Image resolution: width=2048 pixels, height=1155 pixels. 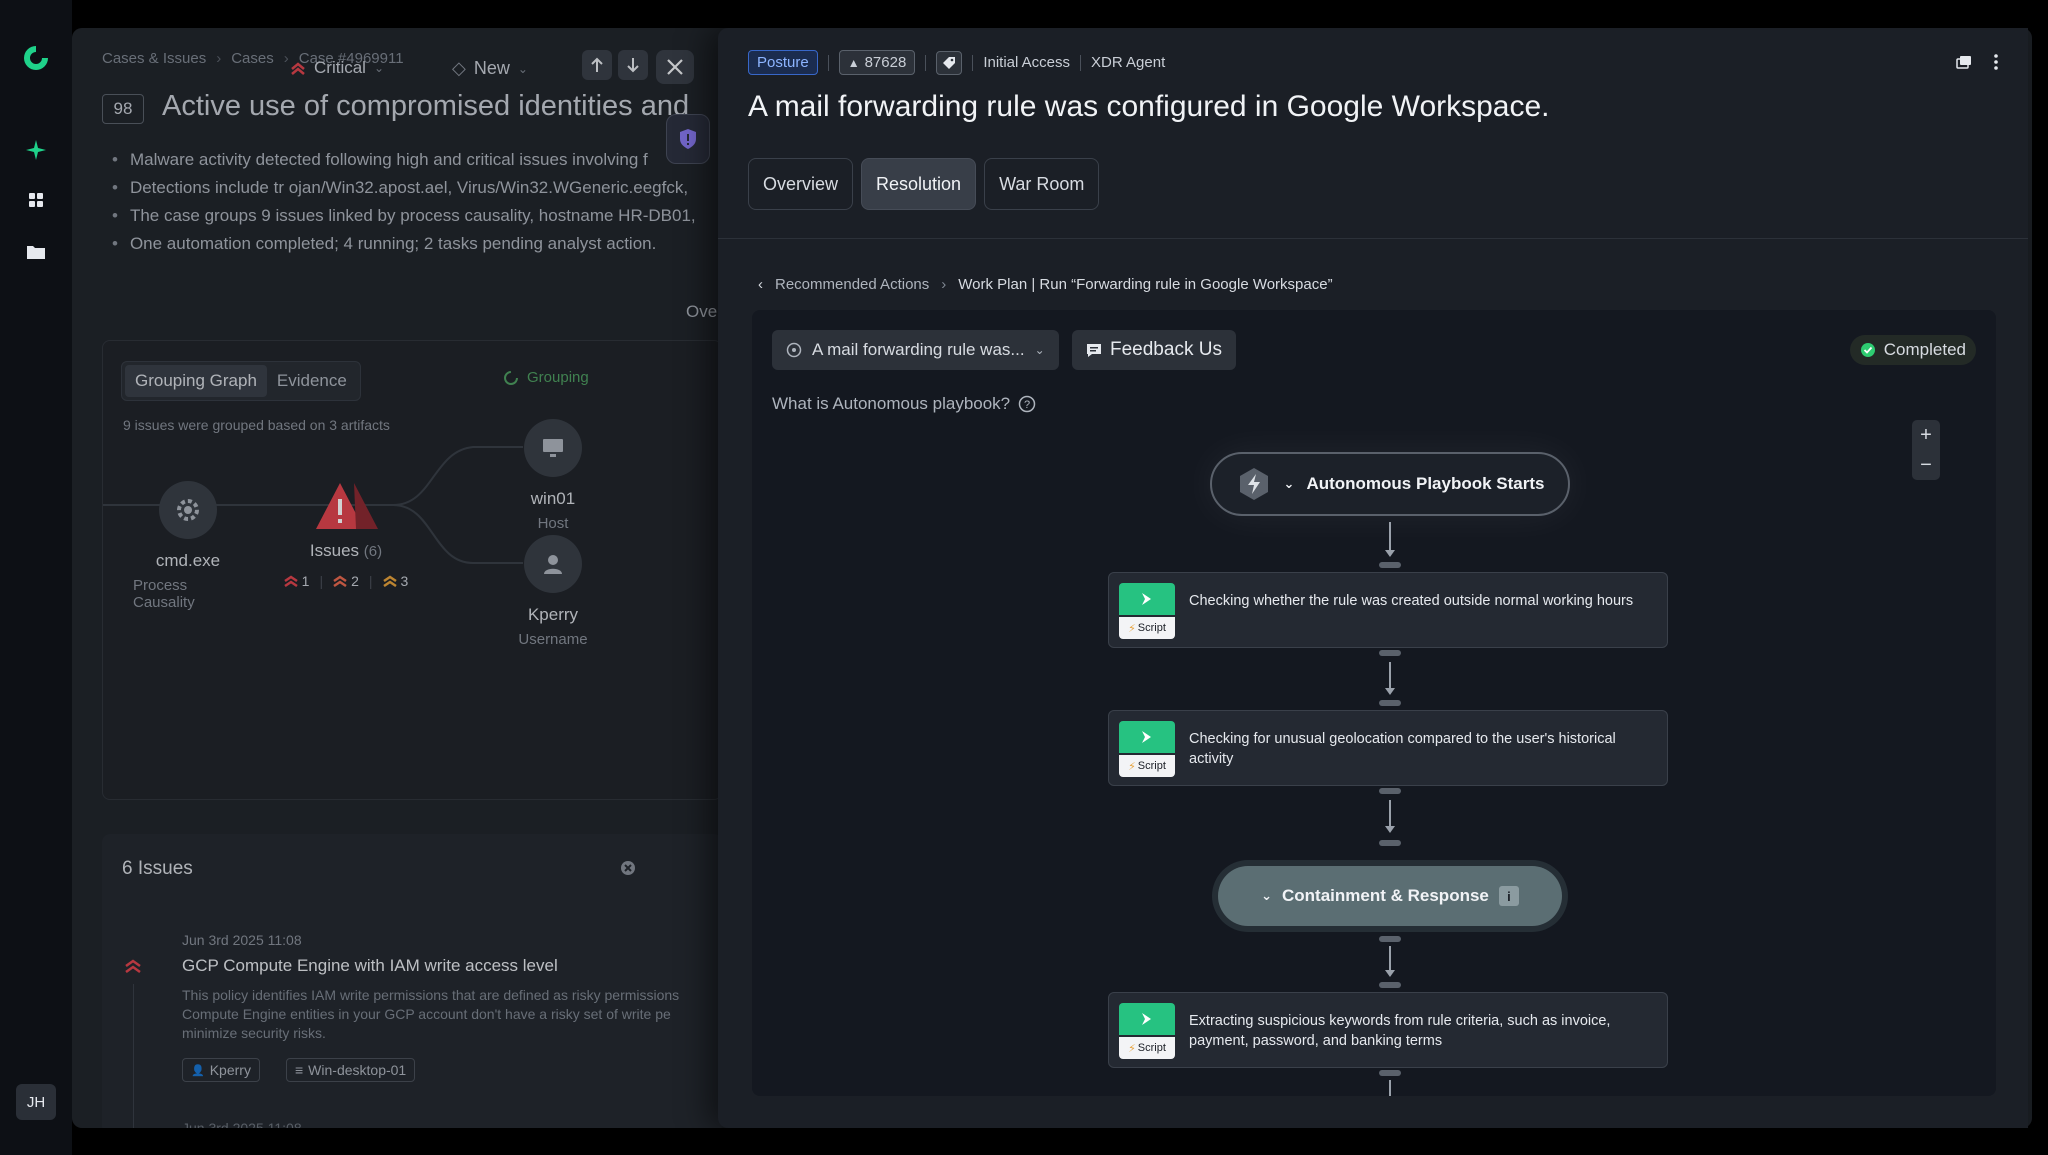 I want to click on source-label: XDR Agent, so click(x=1128, y=62).